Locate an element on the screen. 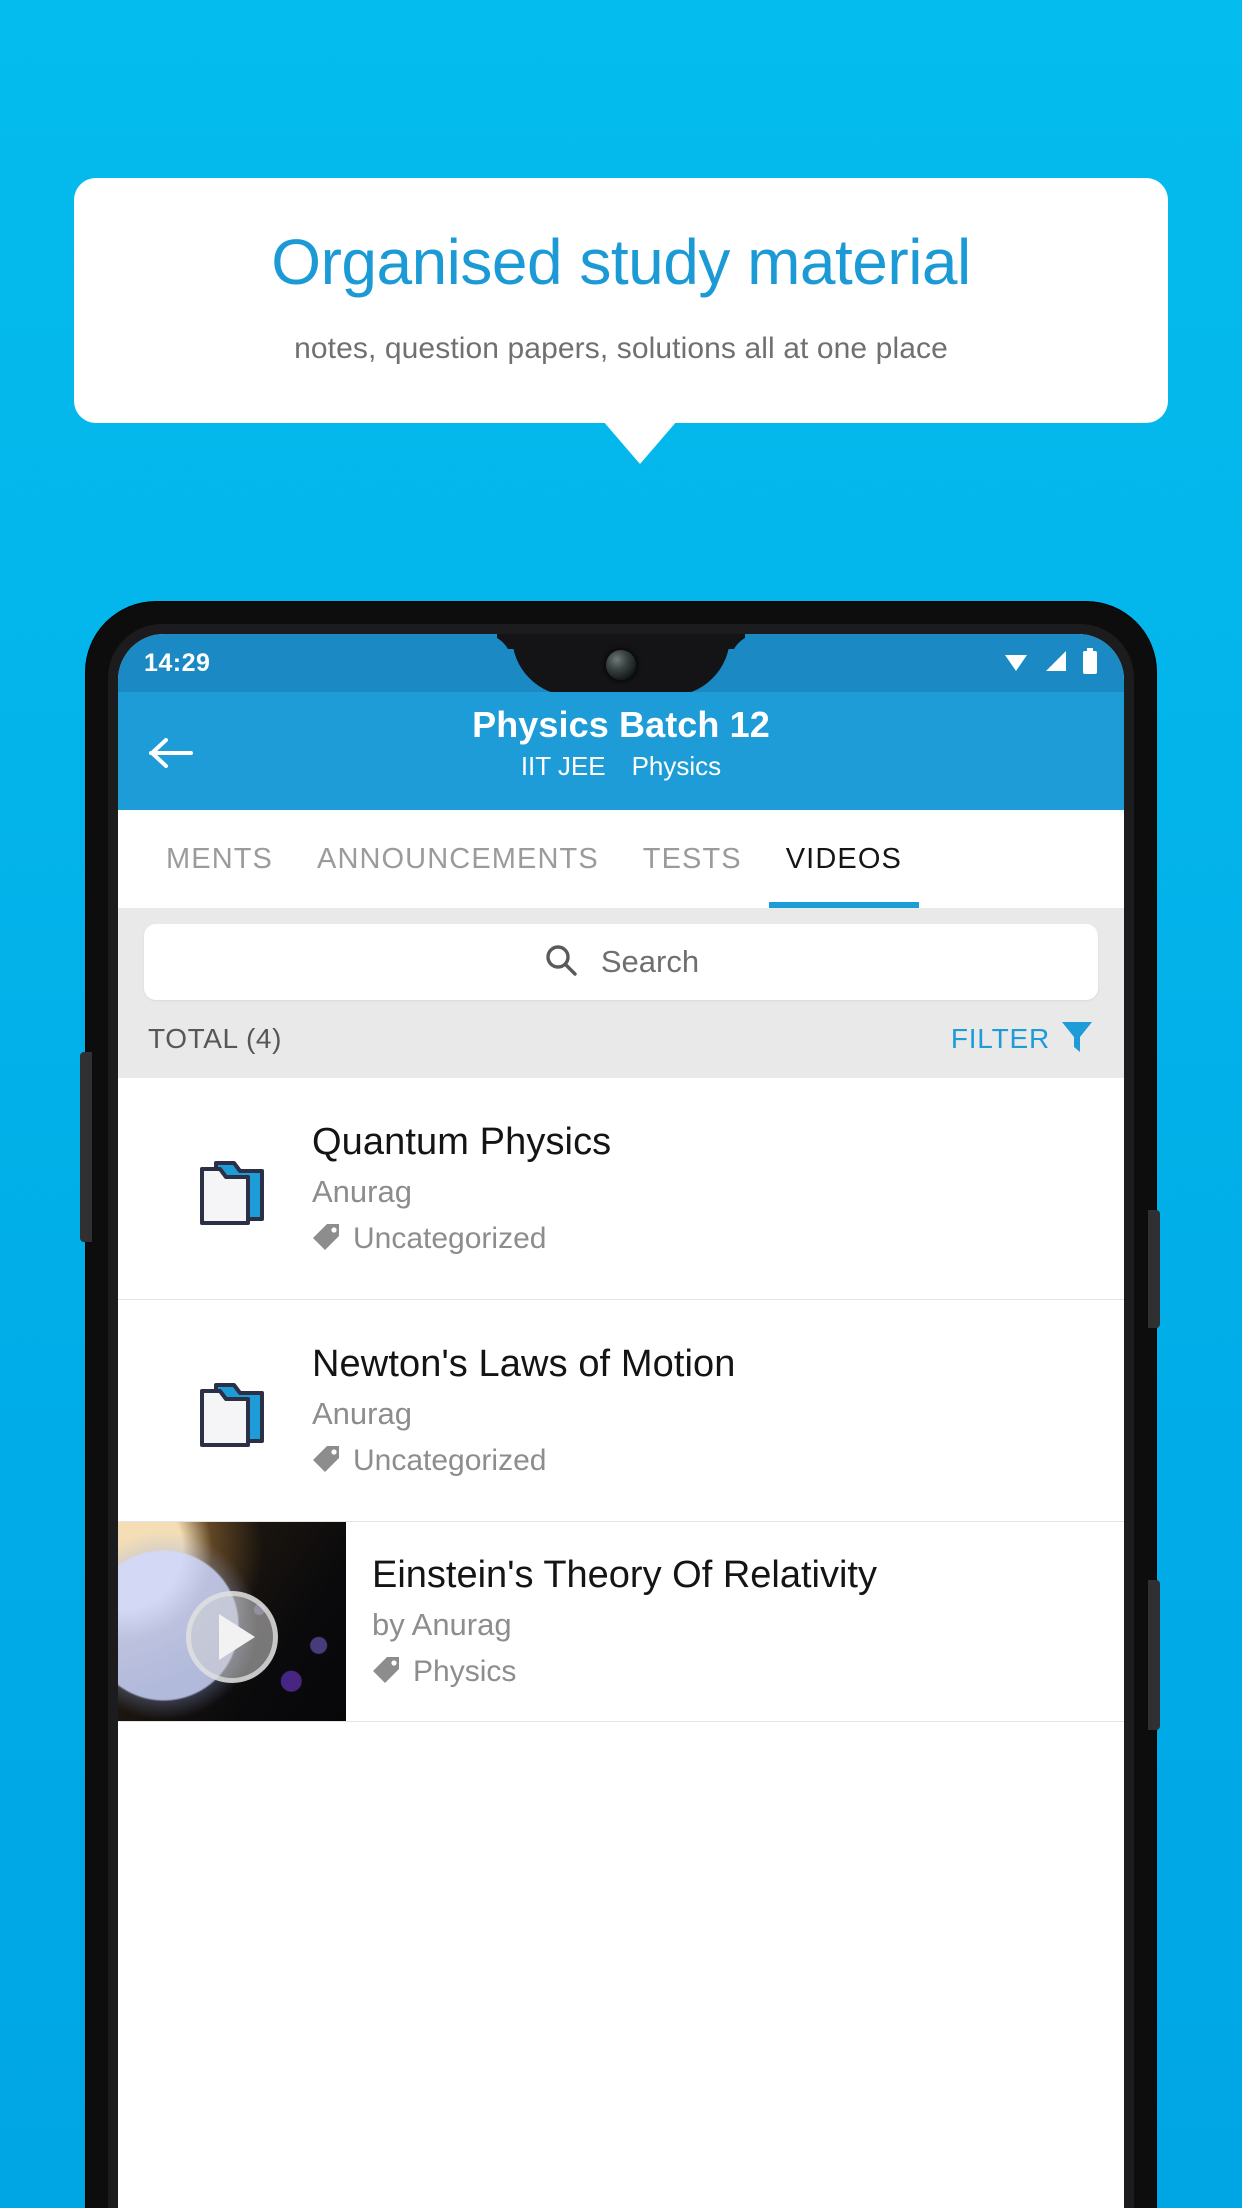 This screenshot has height=2208, width=1242. page-title: Organised study material is located at coordinates (621, 261).